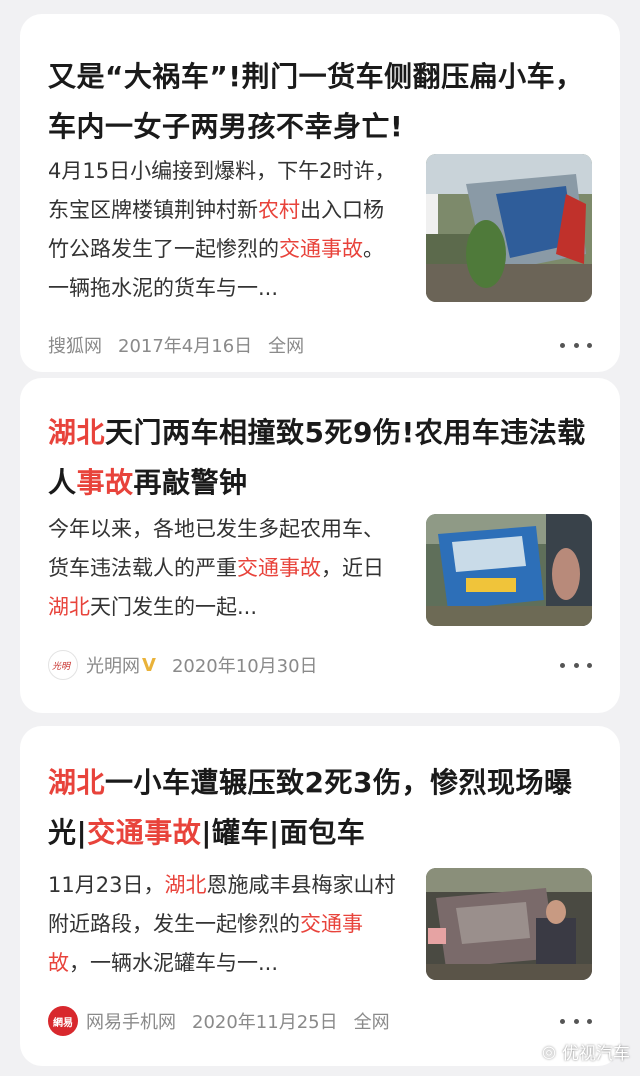 This screenshot has height=1076, width=640. I want to click on blue-truck-photo-icon, so click(509, 570).